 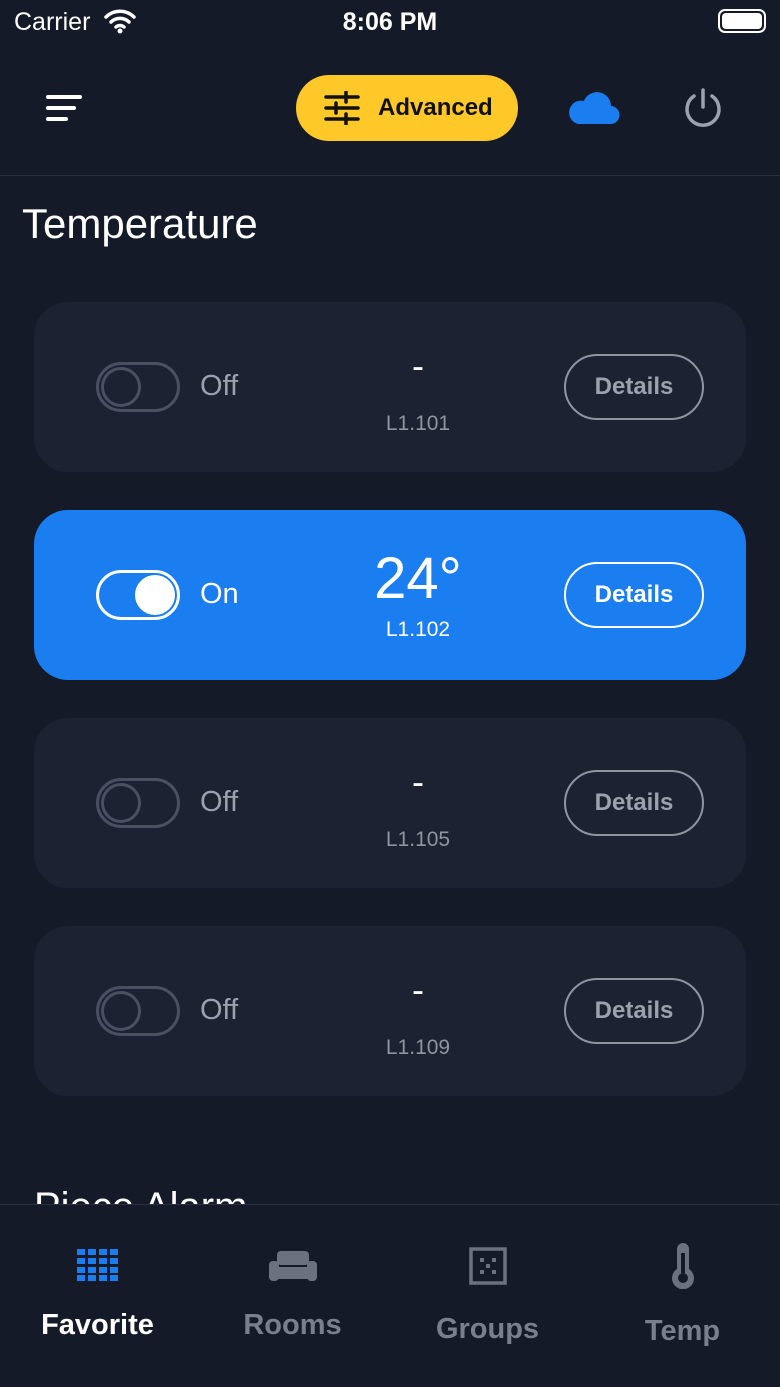 I want to click on power-icon, so click(x=703, y=108).